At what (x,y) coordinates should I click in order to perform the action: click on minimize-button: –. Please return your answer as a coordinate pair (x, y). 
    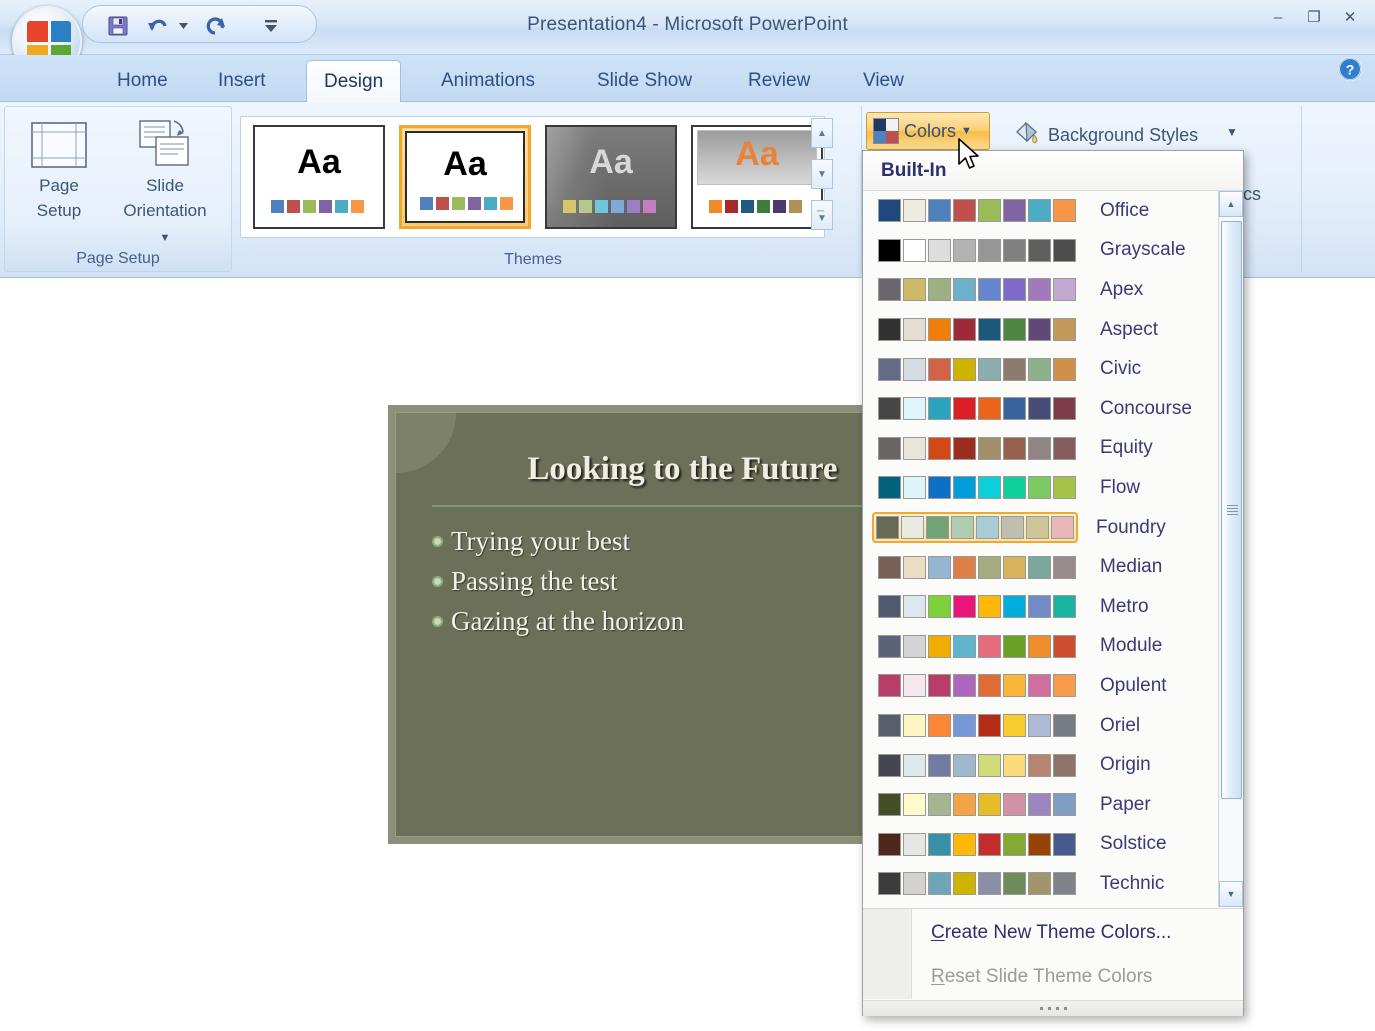
    Looking at the image, I should click on (1278, 17).